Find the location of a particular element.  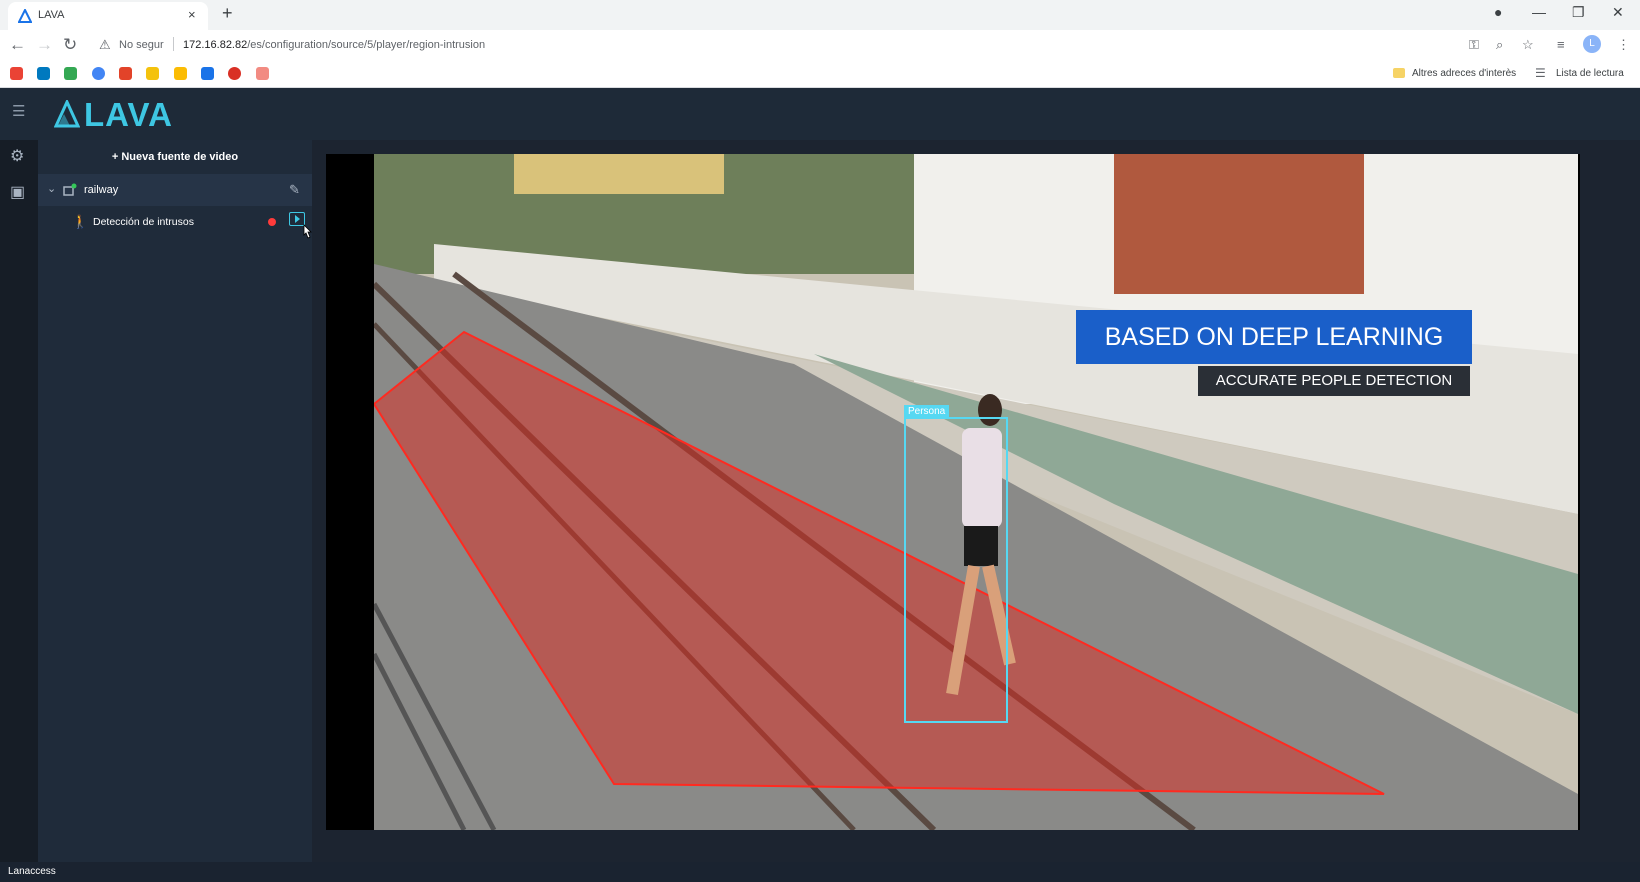

source-item-railway: ⌄ railway ✎ is located at coordinates (175, 190).